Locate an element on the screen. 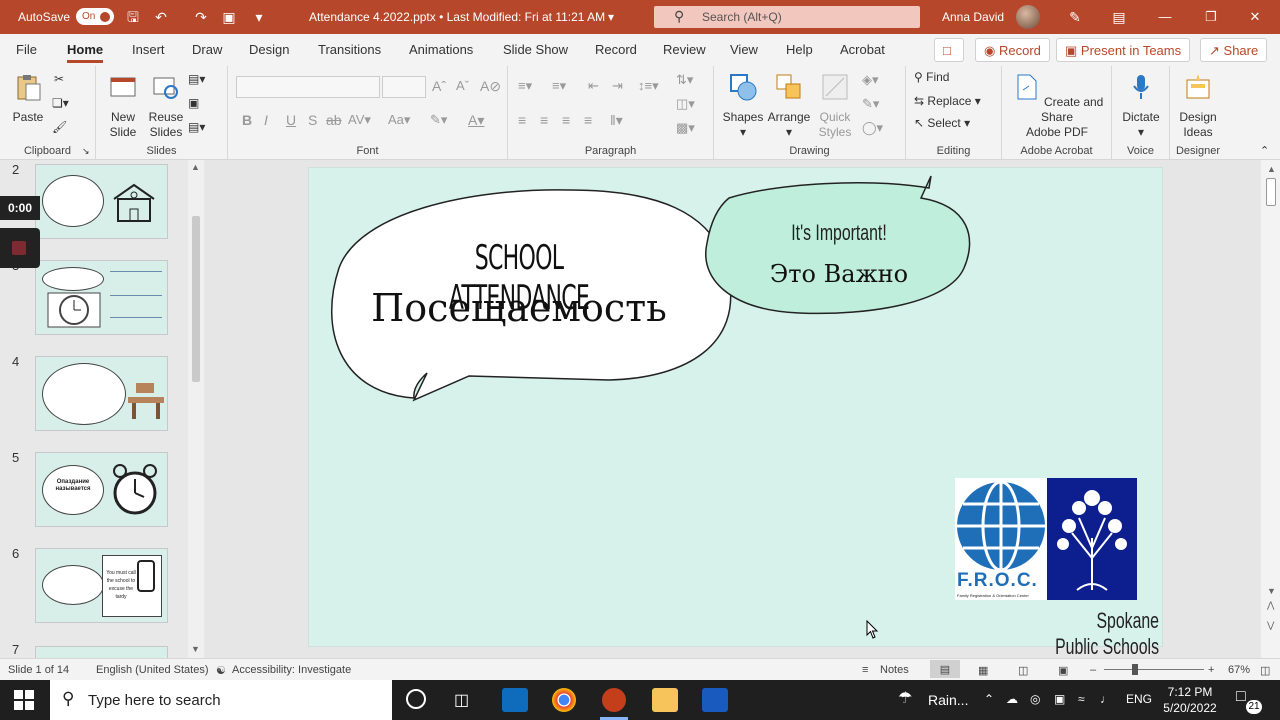 The width and height of the screenshot is (1280, 720). powerpoint-icon is located at coordinates (614, 700).